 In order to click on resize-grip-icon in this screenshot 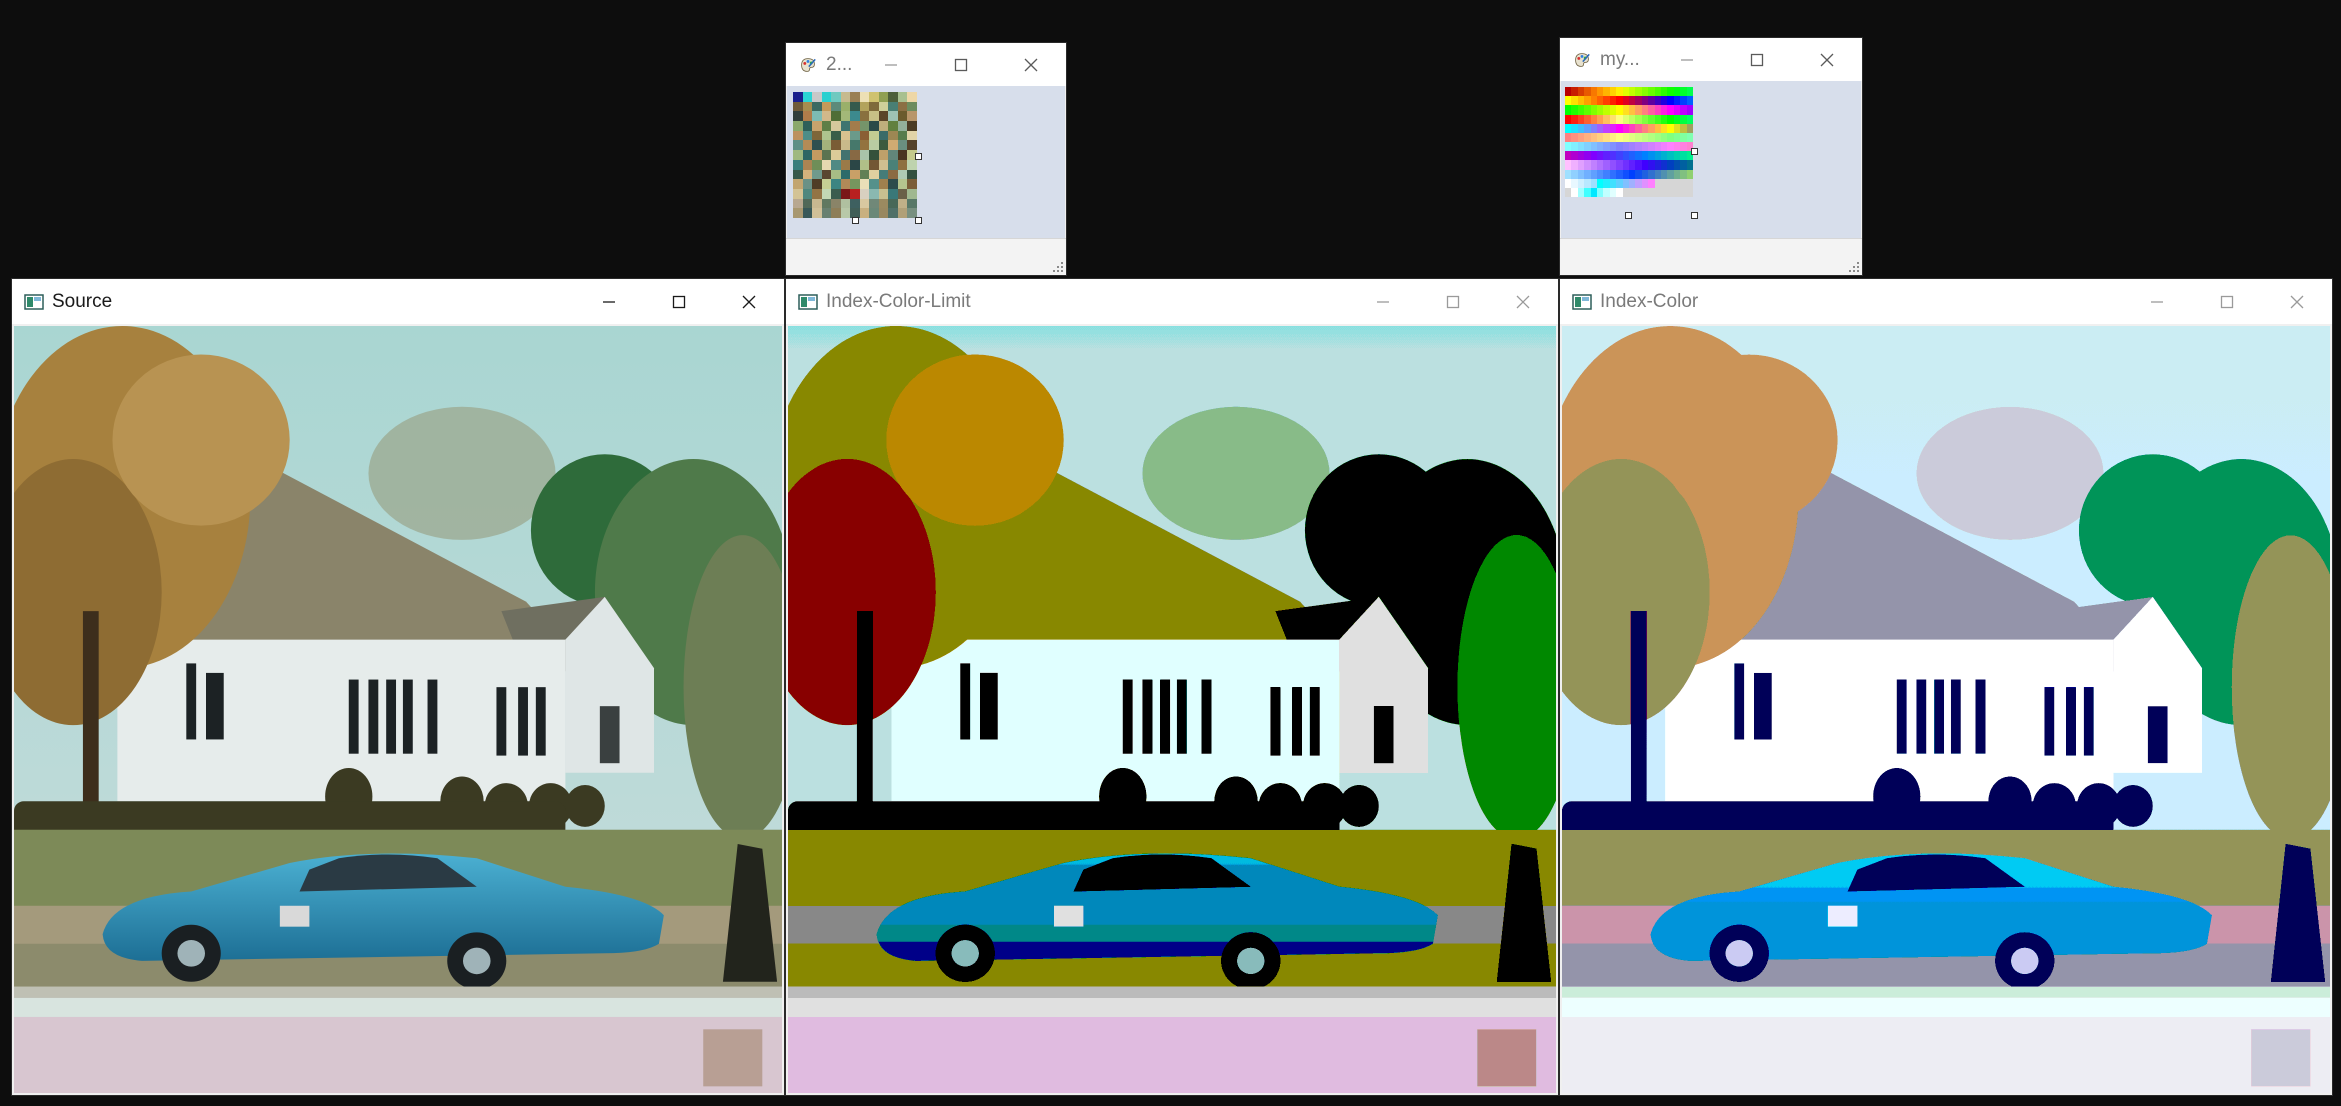, I will do `click(1058, 267)`.